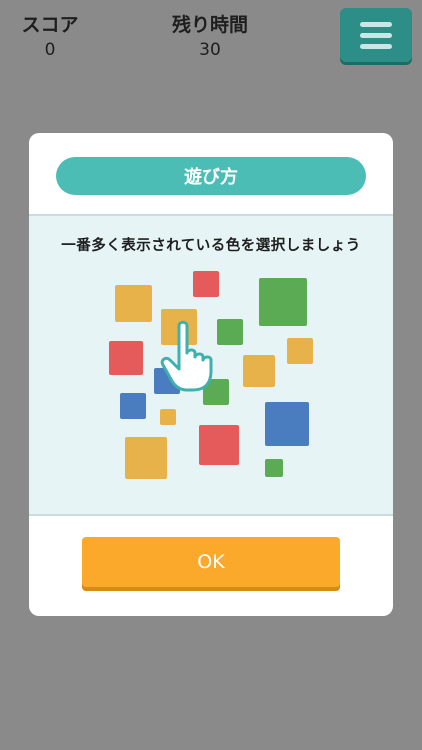  I want to click on ok-button: OK, so click(211, 562).